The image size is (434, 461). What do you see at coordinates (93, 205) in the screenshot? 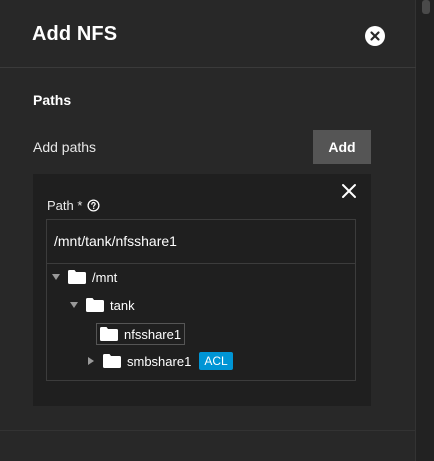
I see `help-icon` at bounding box center [93, 205].